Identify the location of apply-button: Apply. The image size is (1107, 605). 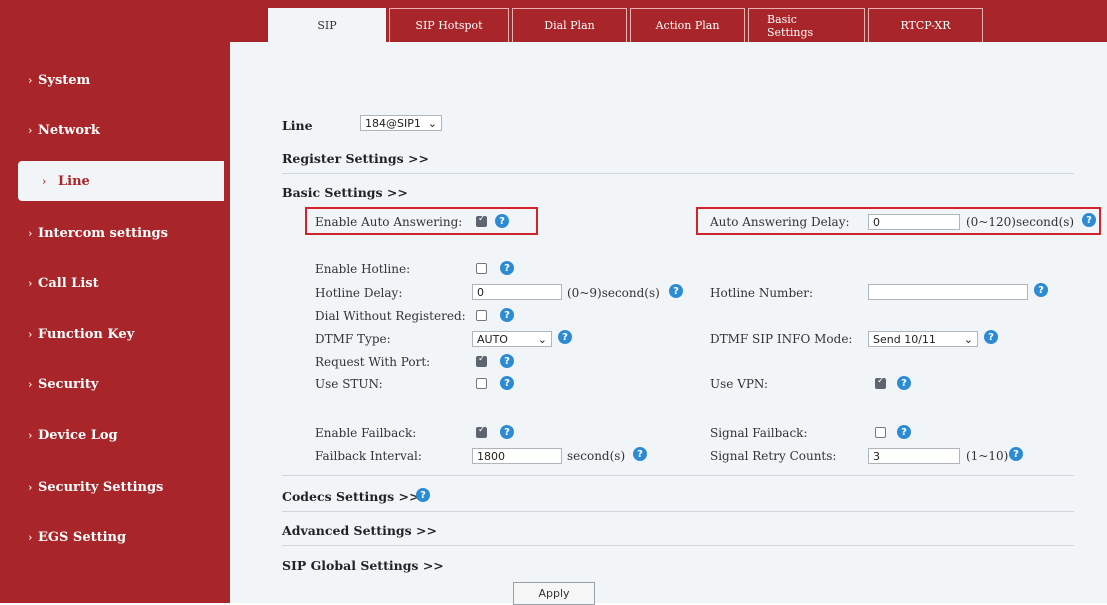
(554, 593).